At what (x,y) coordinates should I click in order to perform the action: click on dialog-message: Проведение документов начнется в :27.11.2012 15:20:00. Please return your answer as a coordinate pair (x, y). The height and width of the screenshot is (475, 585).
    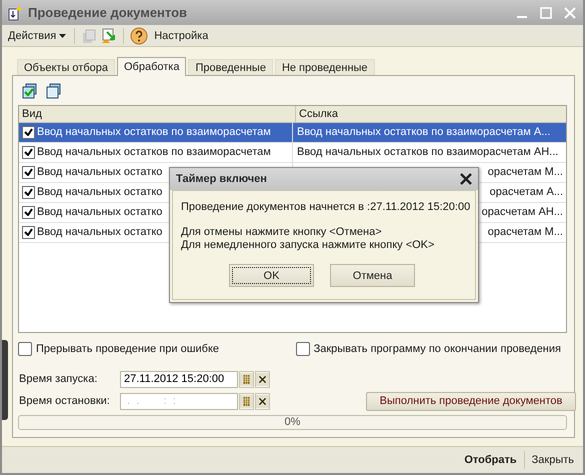
    Looking at the image, I should click on (326, 207).